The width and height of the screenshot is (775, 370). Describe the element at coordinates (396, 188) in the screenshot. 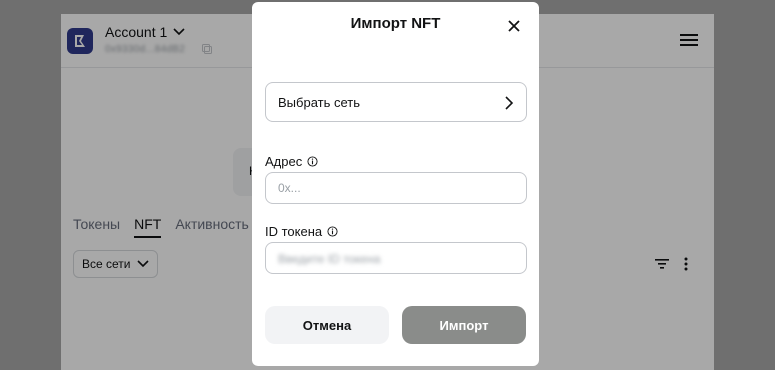

I see `address-input` at that location.